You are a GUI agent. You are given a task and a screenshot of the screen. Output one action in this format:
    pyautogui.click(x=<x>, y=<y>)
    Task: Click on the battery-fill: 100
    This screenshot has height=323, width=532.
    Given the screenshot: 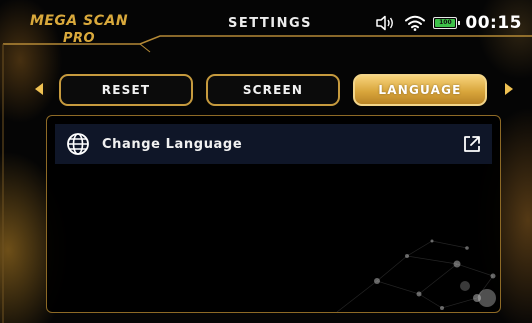 What is the action you would take?
    pyautogui.click(x=445, y=23)
    